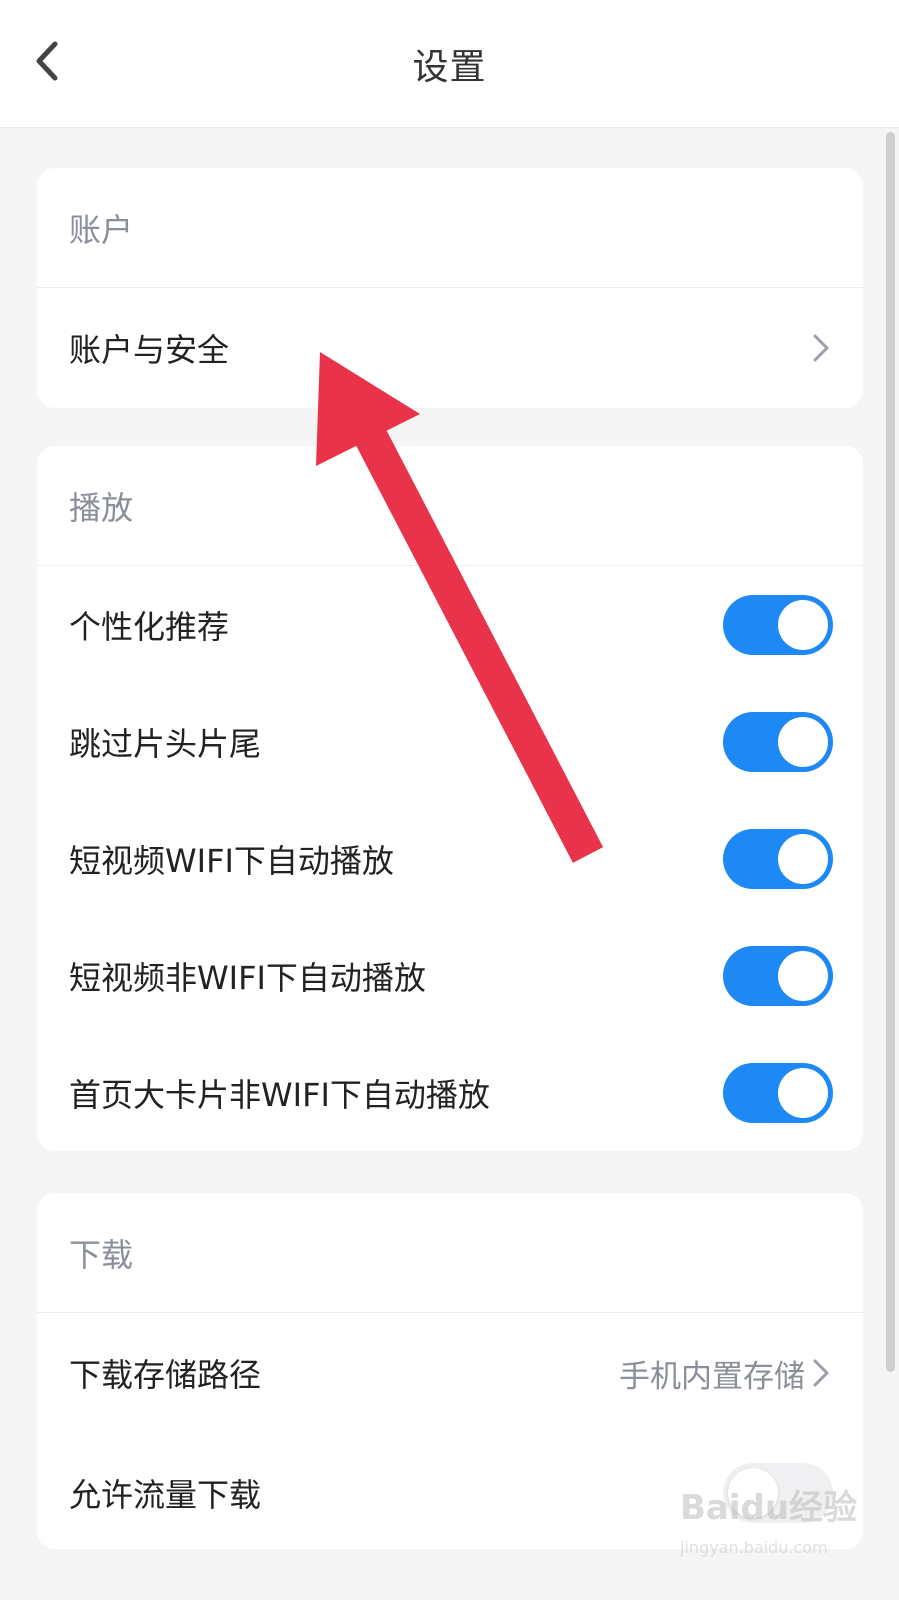 The height and width of the screenshot is (1600, 899). What do you see at coordinates (890, 752) in the screenshot?
I see `scrollbar` at bounding box center [890, 752].